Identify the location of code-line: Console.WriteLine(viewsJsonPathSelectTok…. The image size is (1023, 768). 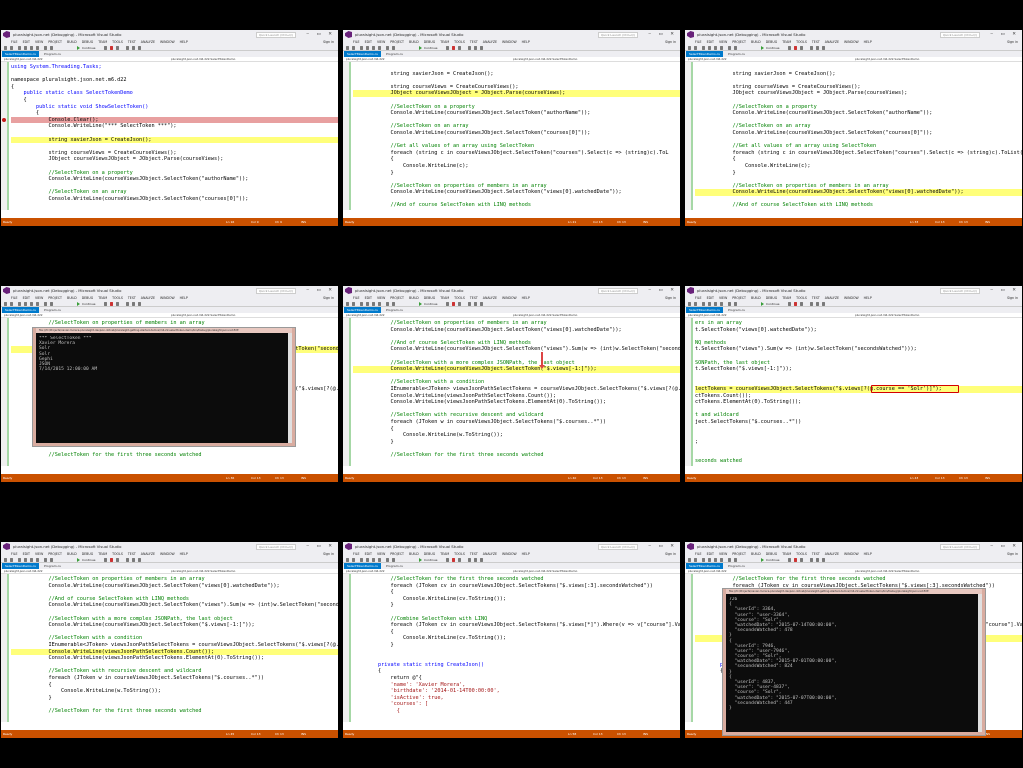
(516, 402).